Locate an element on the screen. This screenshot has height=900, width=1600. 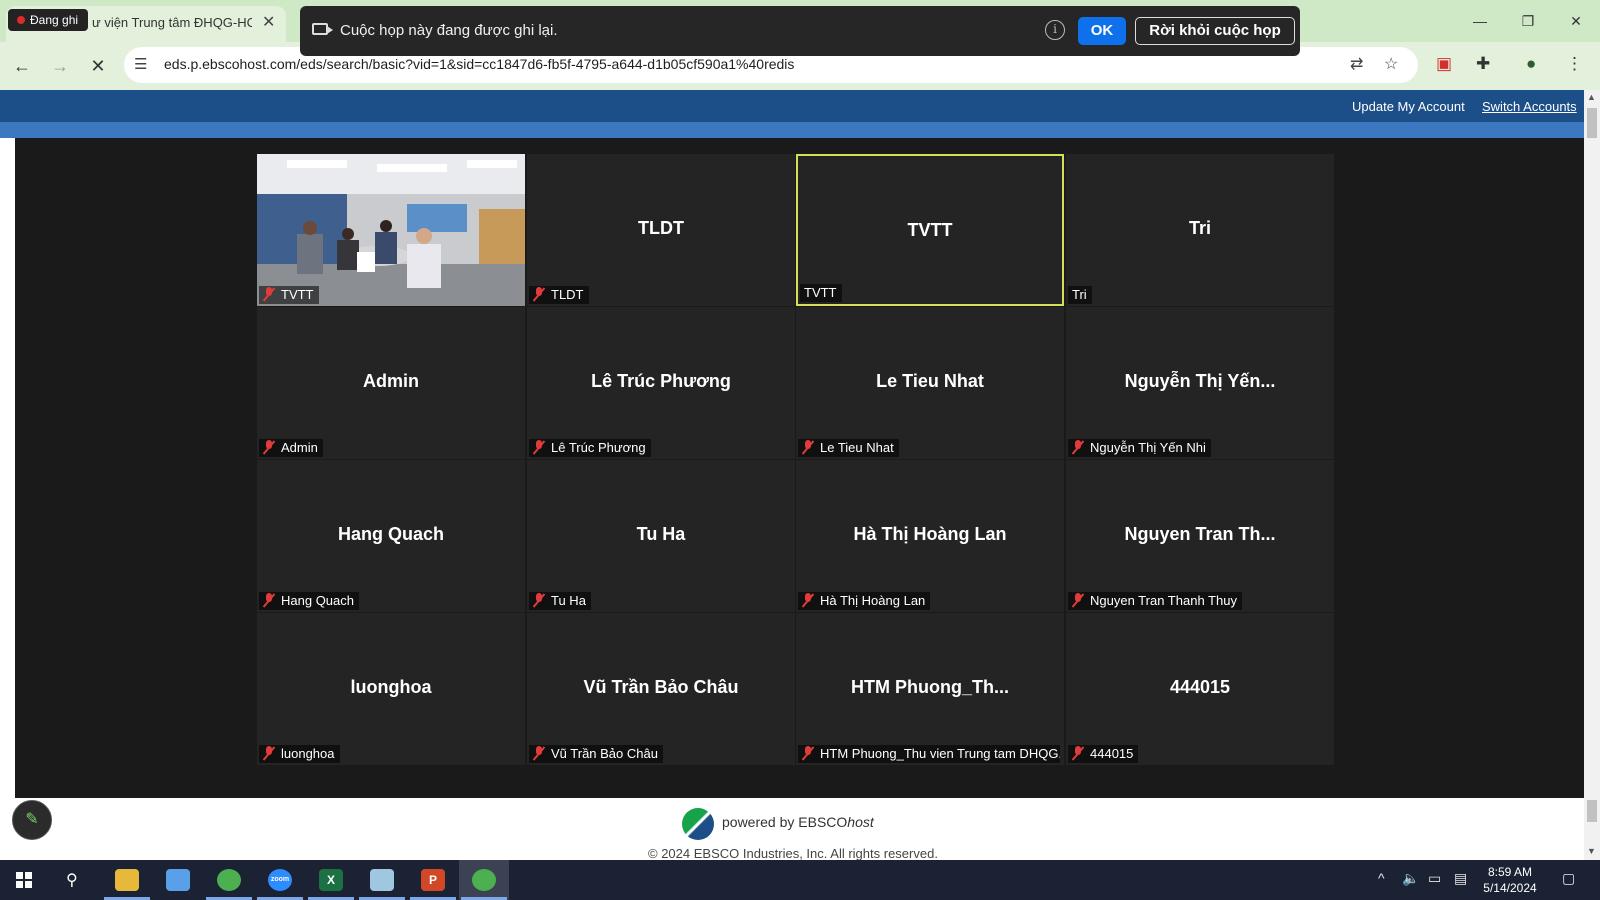
participant-name: TVTT is located at coordinates (930, 230).